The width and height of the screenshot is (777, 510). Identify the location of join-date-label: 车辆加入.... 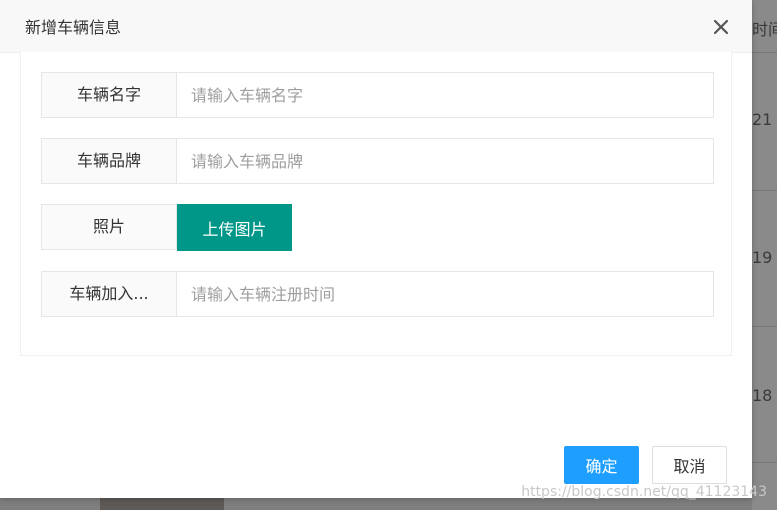
(109, 294).